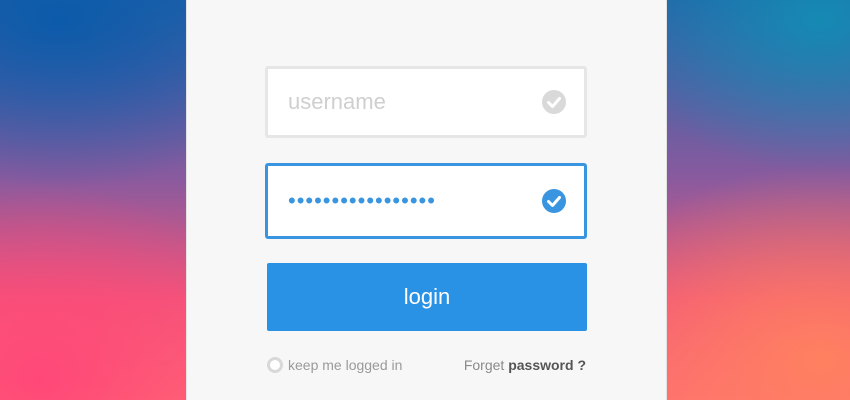 Image resolution: width=850 pixels, height=400 pixels. I want to click on forgot-password-link: Forget password ?, so click(525, 365).